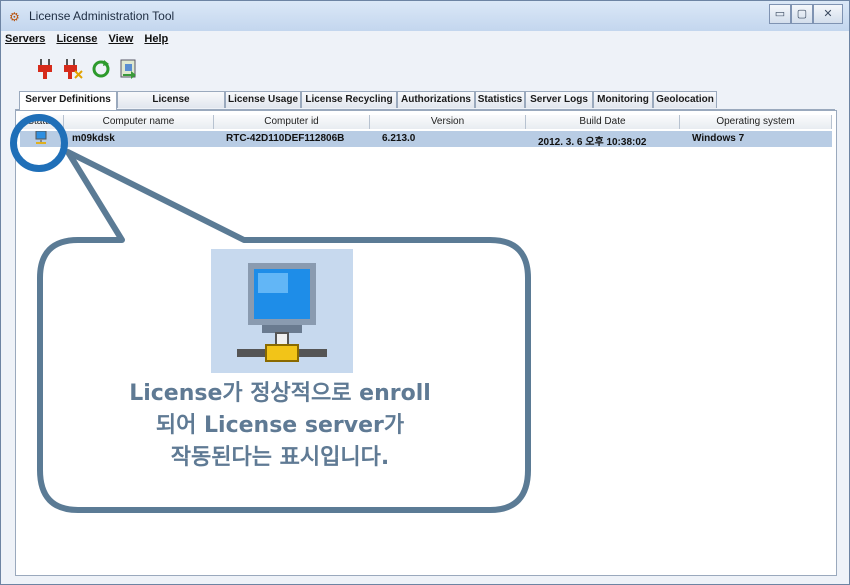  I want to click on callout-line-3: 작동된다는 표시입니다., so click(280, 457).